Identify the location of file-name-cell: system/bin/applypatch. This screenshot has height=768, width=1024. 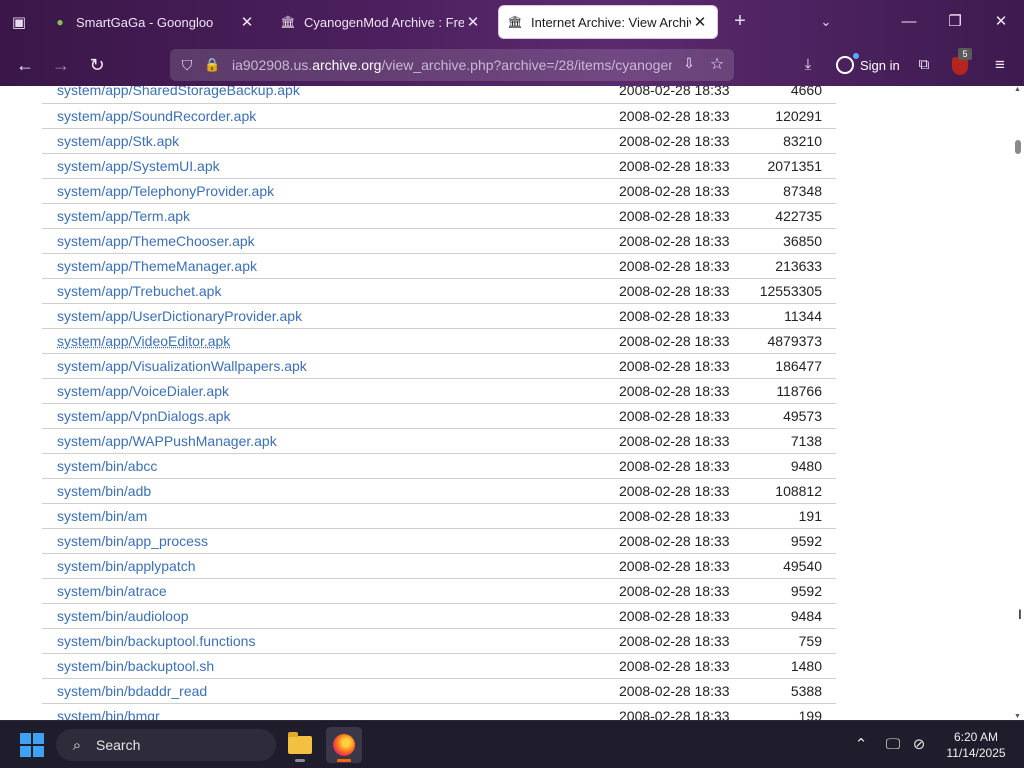
(330, 566).